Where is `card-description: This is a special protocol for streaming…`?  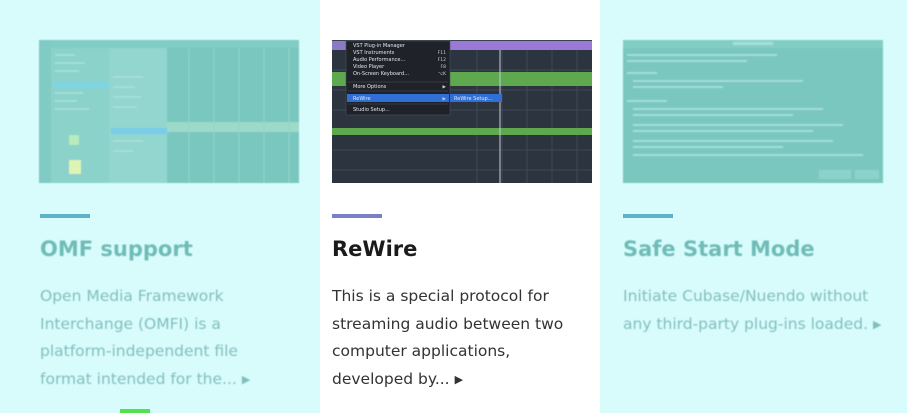 card-description: This is a special protocol for streaming… is located at coordinates (463, 338).